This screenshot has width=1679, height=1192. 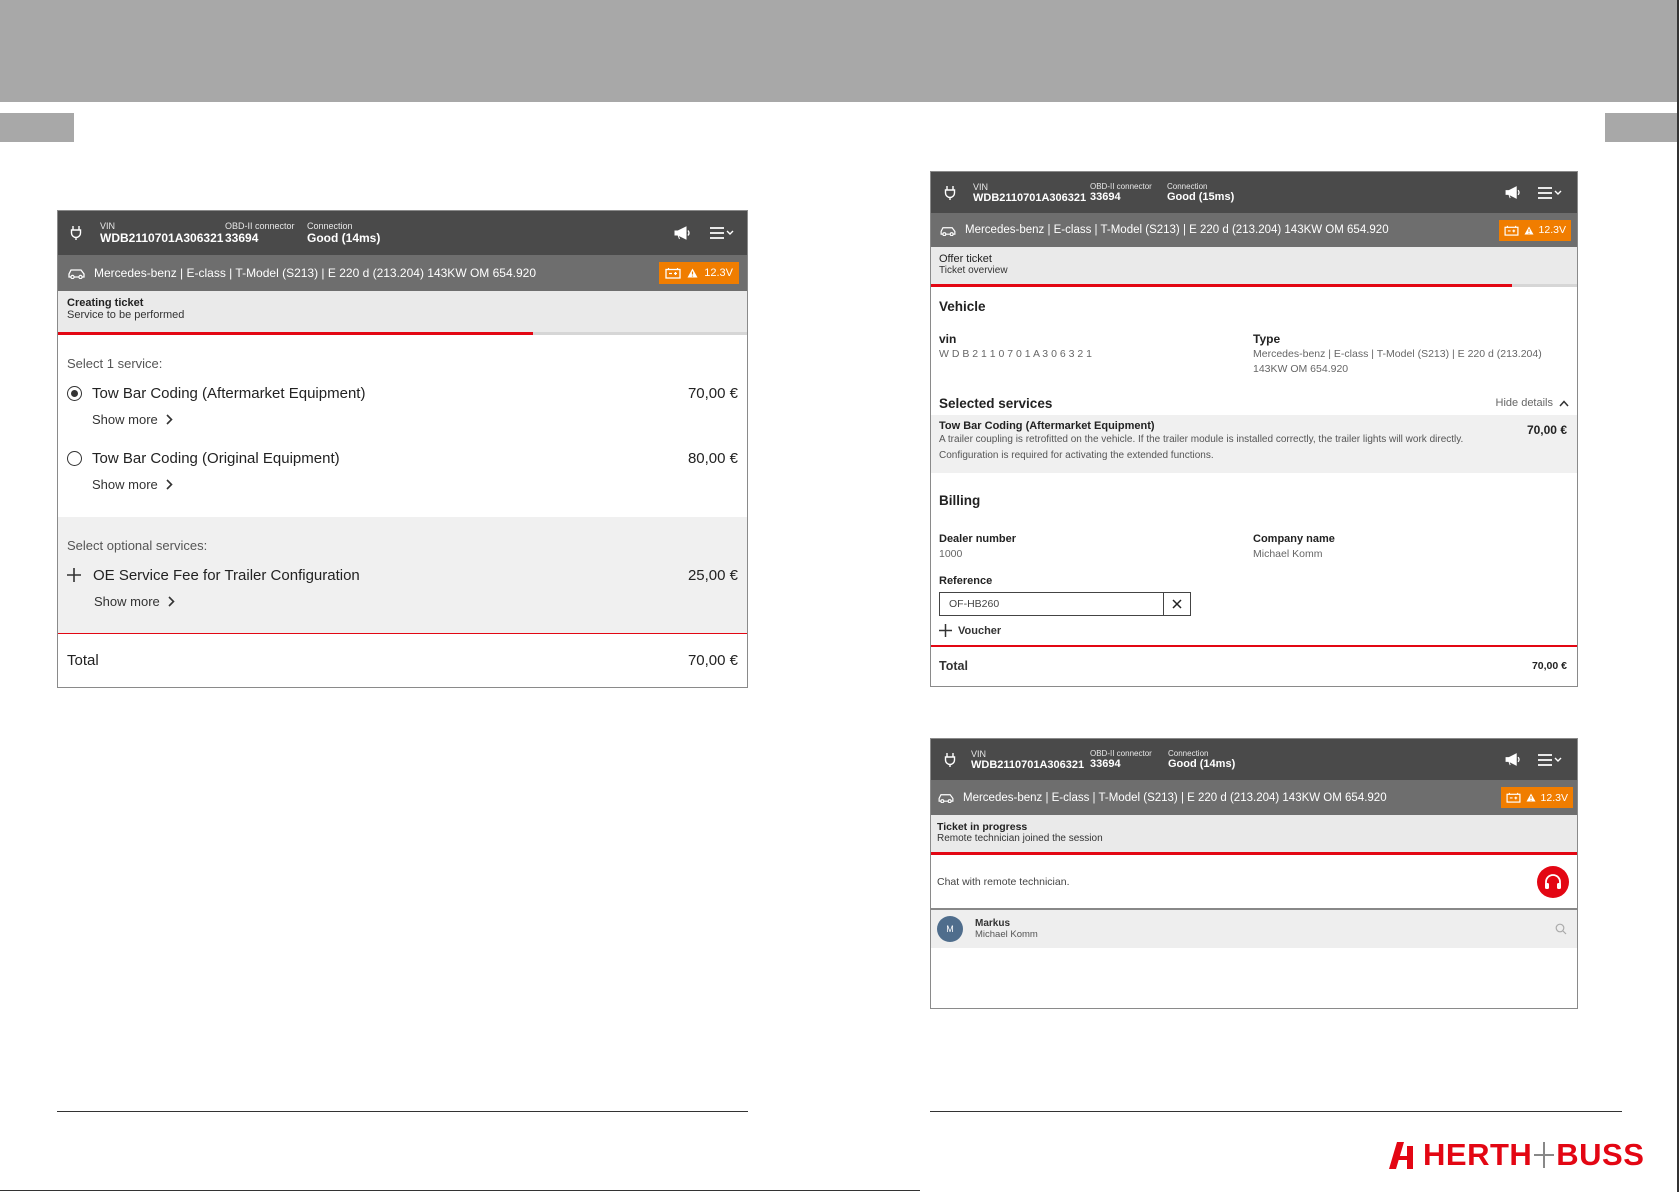 I want to click on reference-input: OF-HB260, so click(x=1052, y=604).